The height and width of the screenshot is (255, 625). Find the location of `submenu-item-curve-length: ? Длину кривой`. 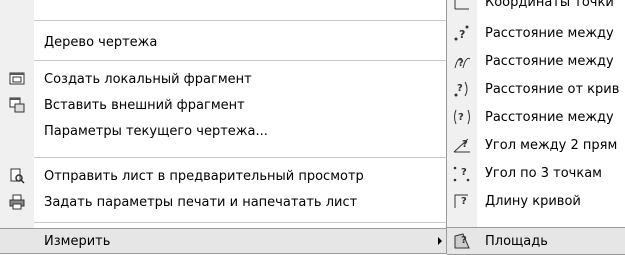

submenu-item-curve-length: ? Длину кривой is located at coordinates (536, 201).